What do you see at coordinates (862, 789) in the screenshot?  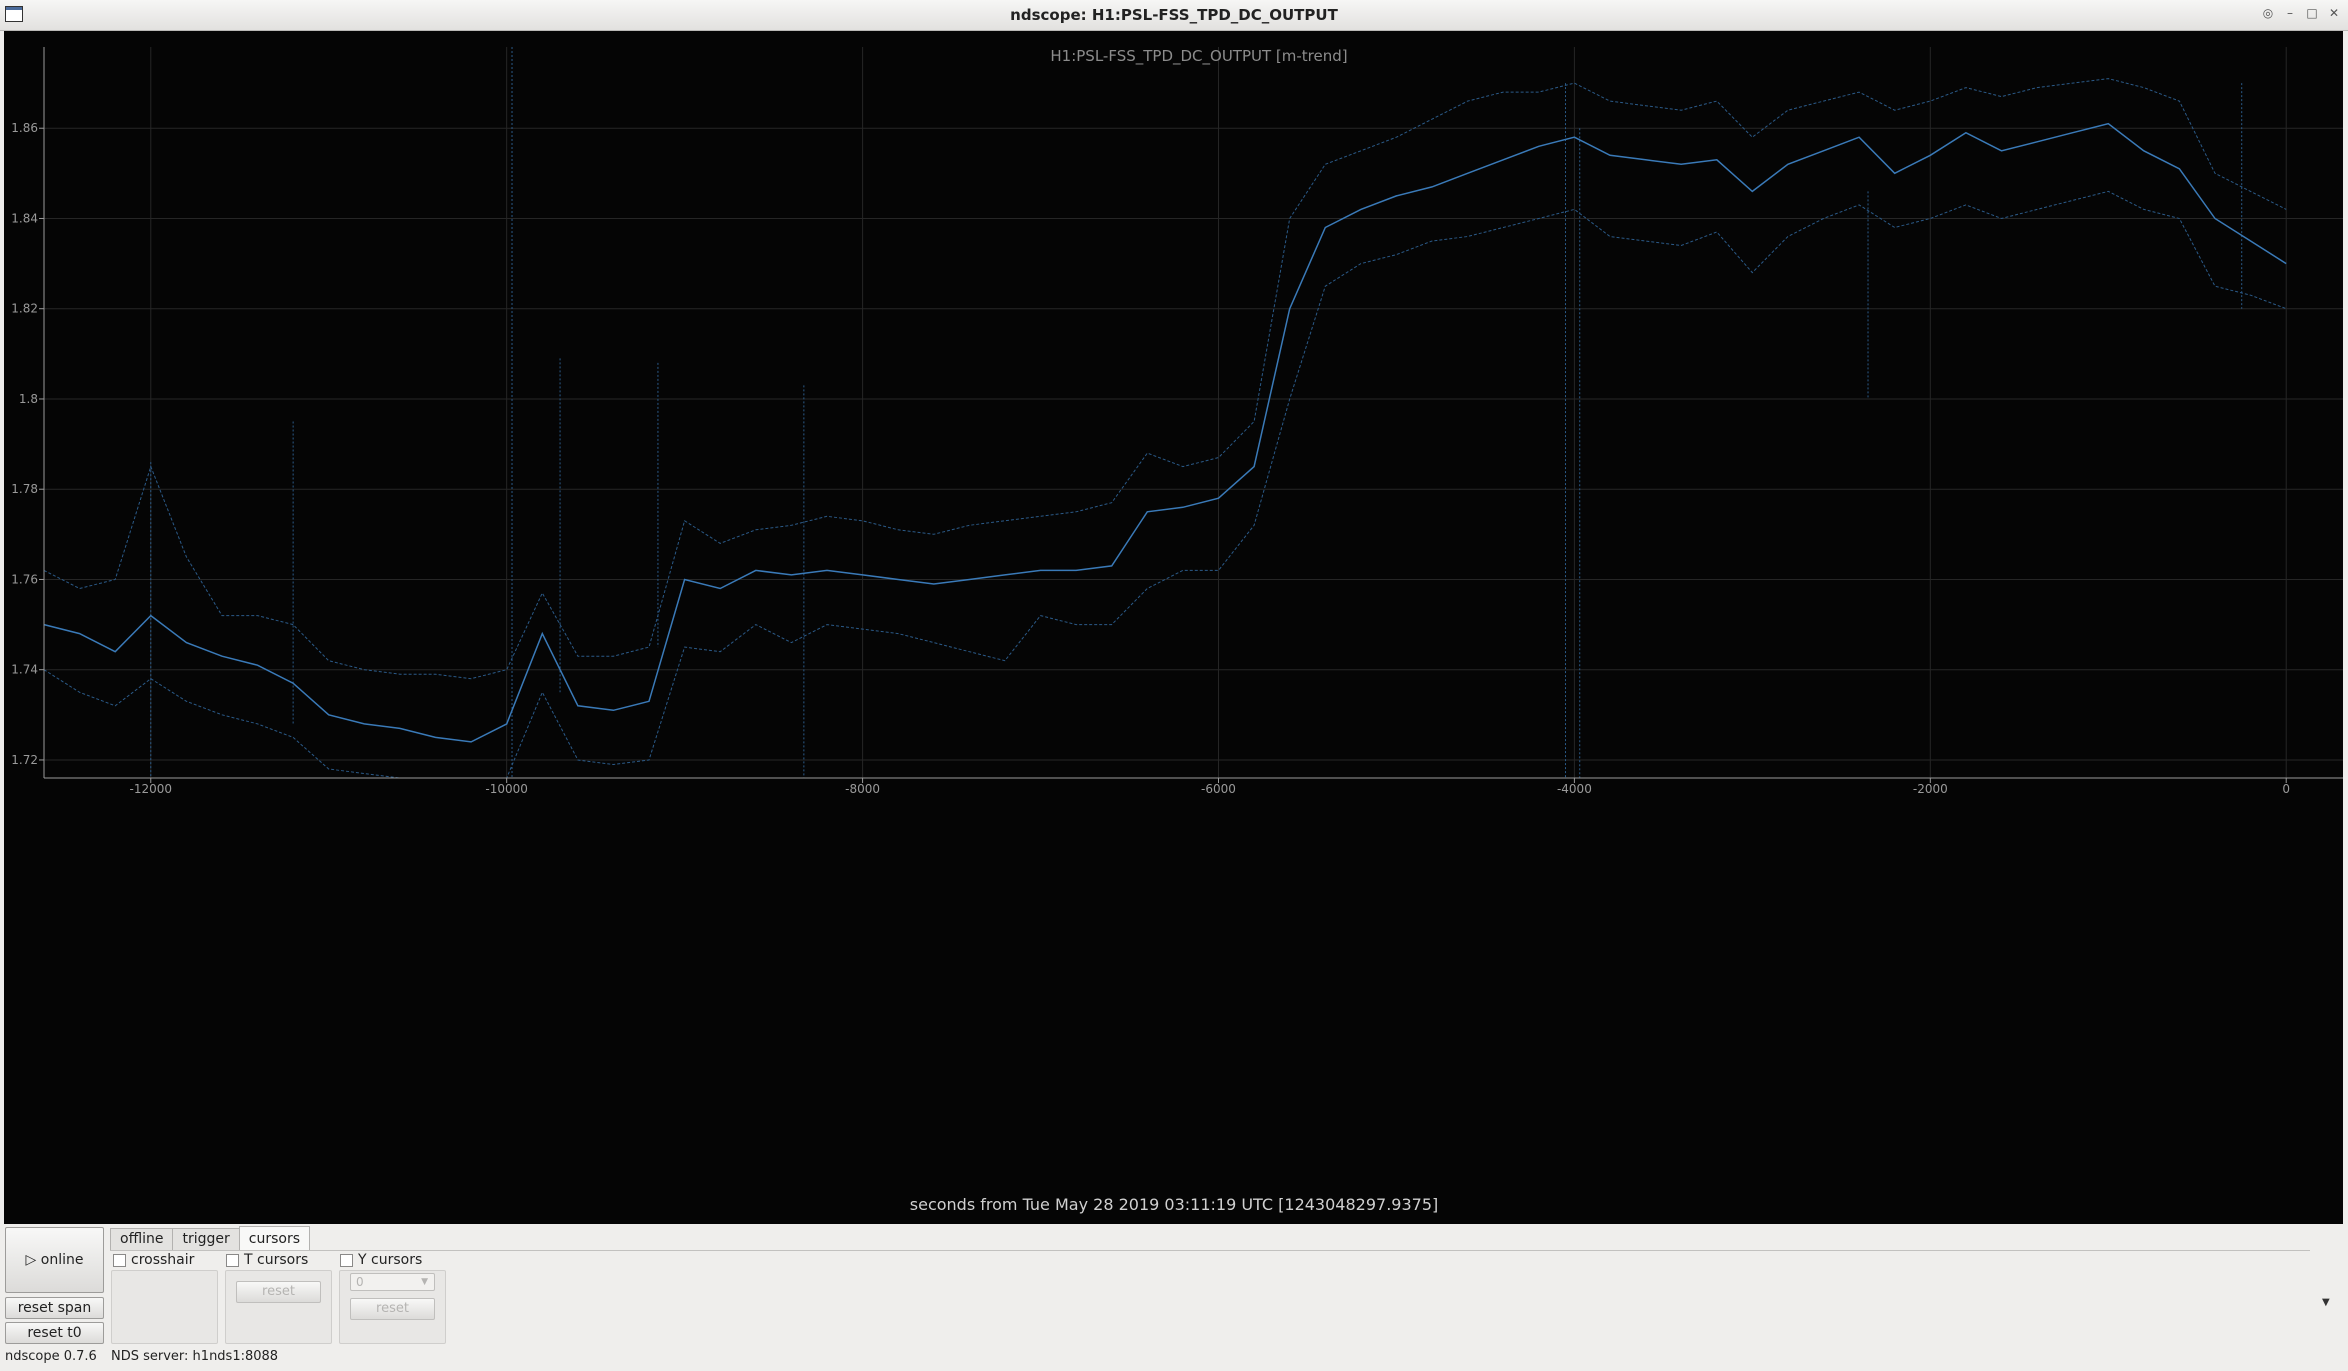 I see `x-tick-label: -8000` at bounding box center [862, 789].